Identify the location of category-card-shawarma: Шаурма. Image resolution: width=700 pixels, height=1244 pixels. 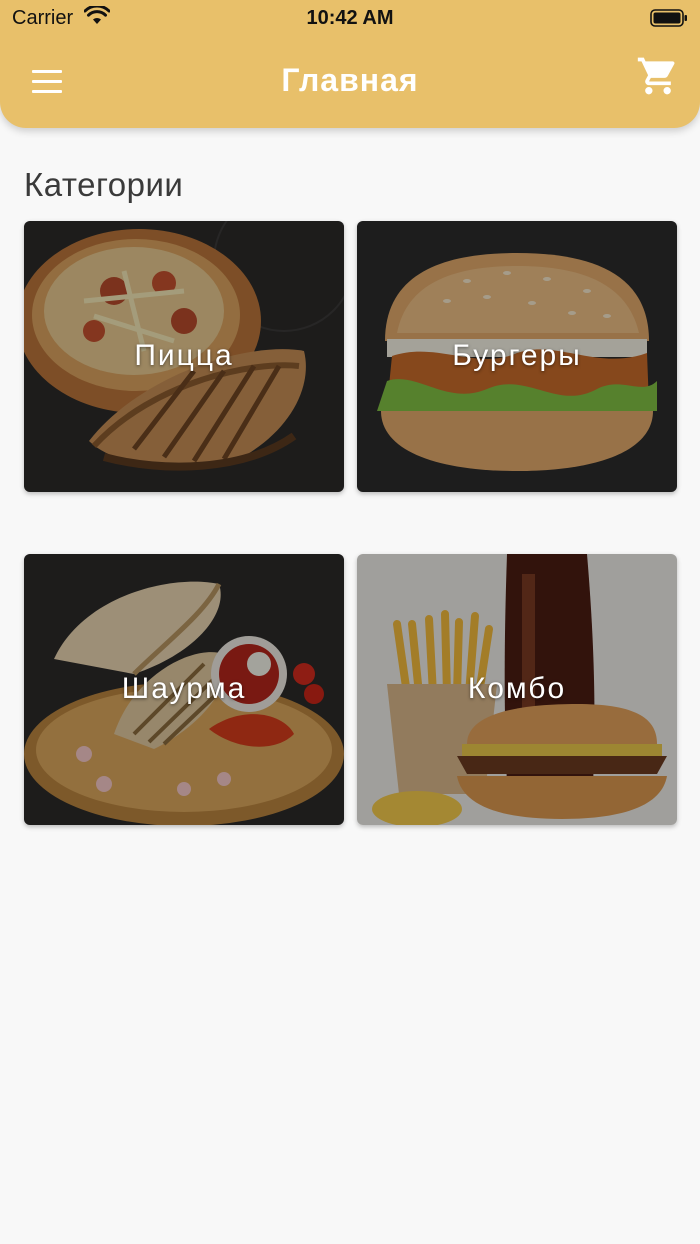
(184, 689).